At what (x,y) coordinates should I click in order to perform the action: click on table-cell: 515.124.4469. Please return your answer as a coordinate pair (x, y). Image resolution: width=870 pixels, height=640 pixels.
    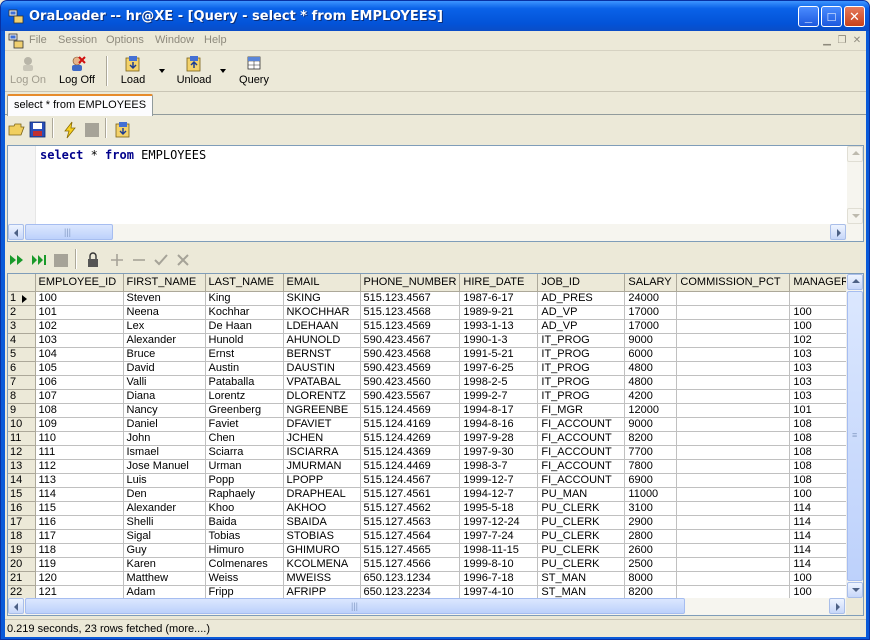
    Looking at the image, I should click on (410, 466).